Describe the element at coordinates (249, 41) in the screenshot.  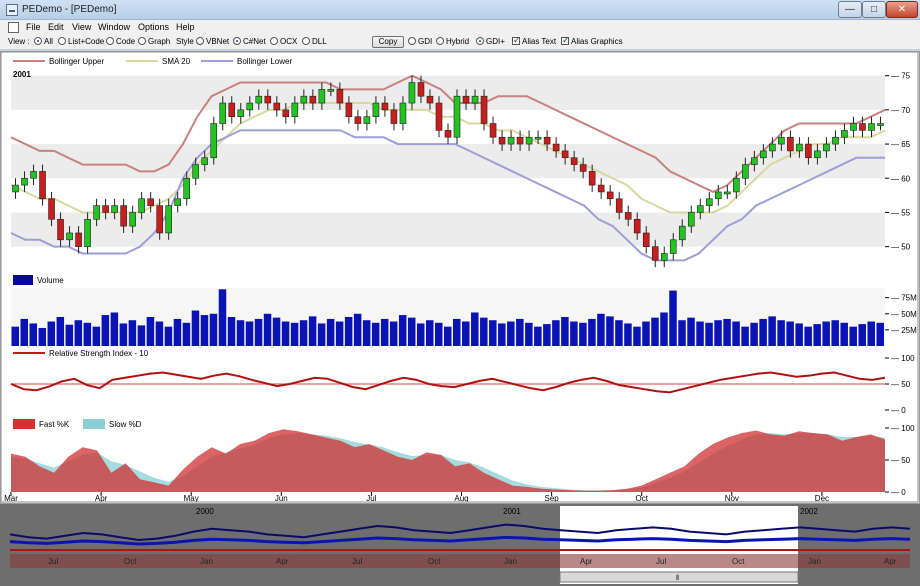
I see `style-csharp-radio: C#Net` at that location.